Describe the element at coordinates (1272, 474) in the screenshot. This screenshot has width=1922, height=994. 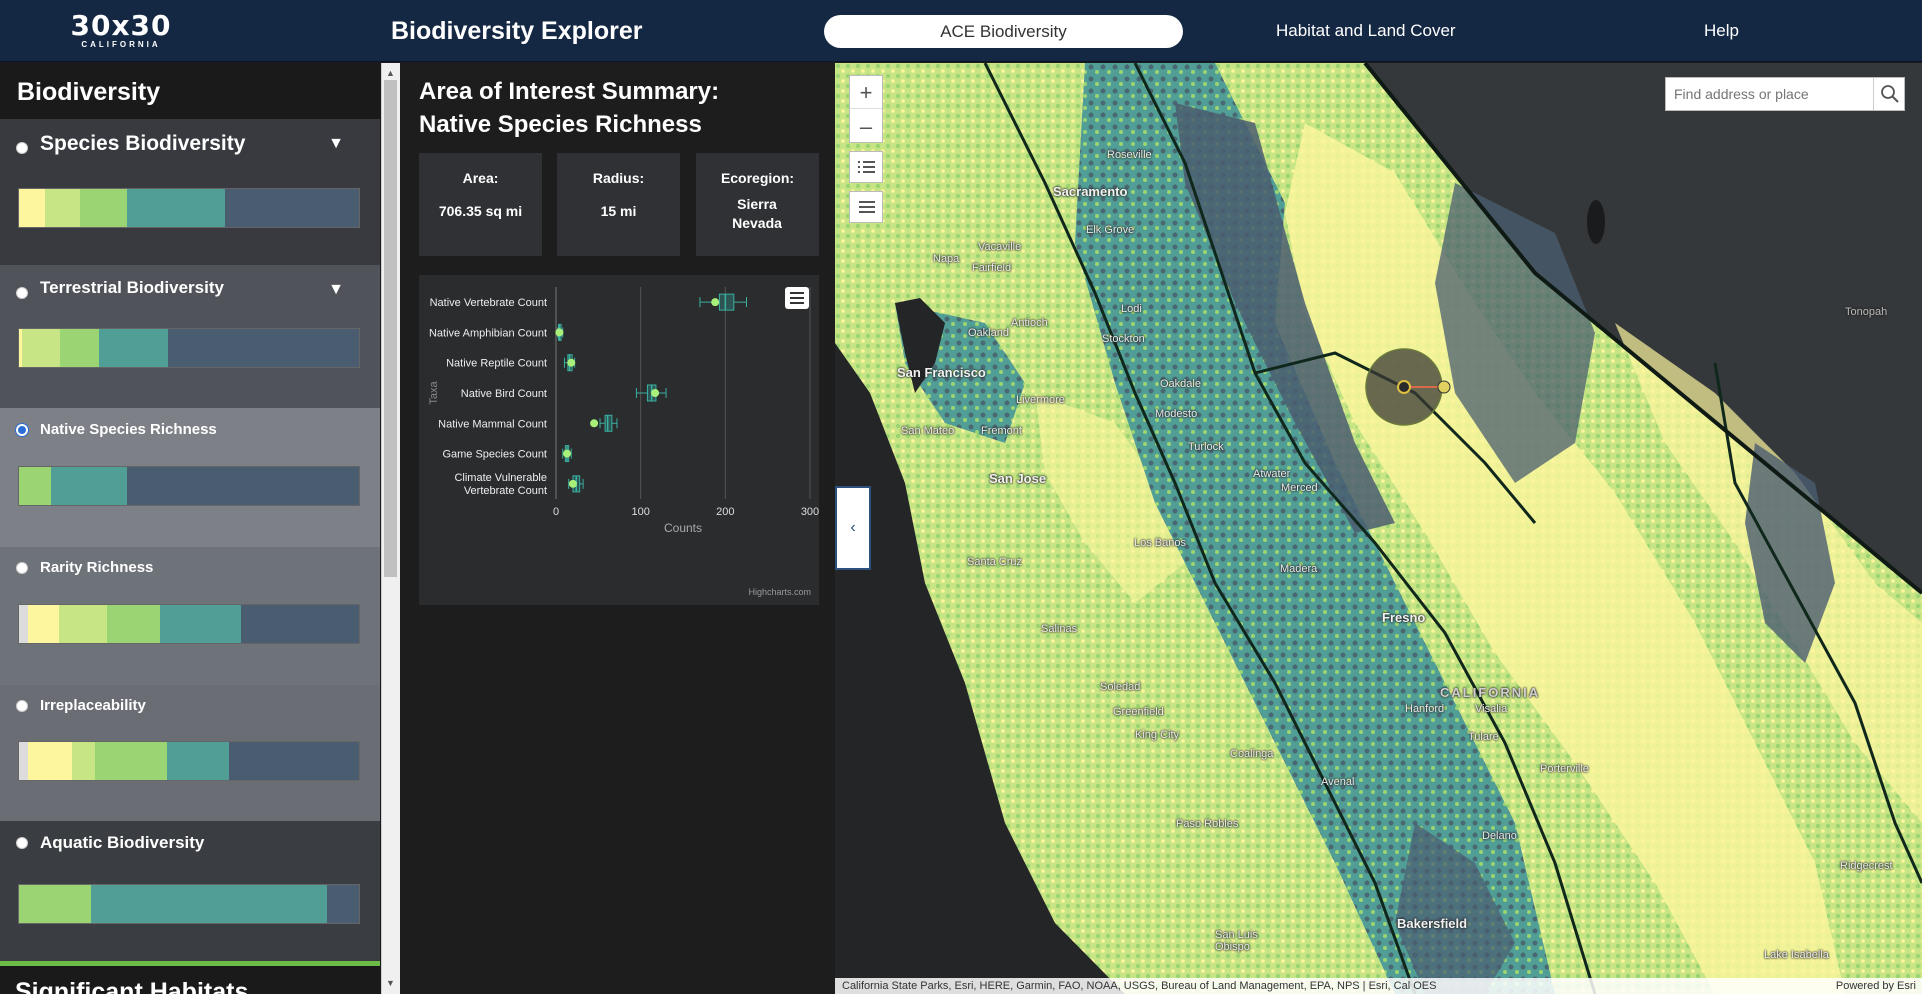
I see `map-label: Atwater` at that location.